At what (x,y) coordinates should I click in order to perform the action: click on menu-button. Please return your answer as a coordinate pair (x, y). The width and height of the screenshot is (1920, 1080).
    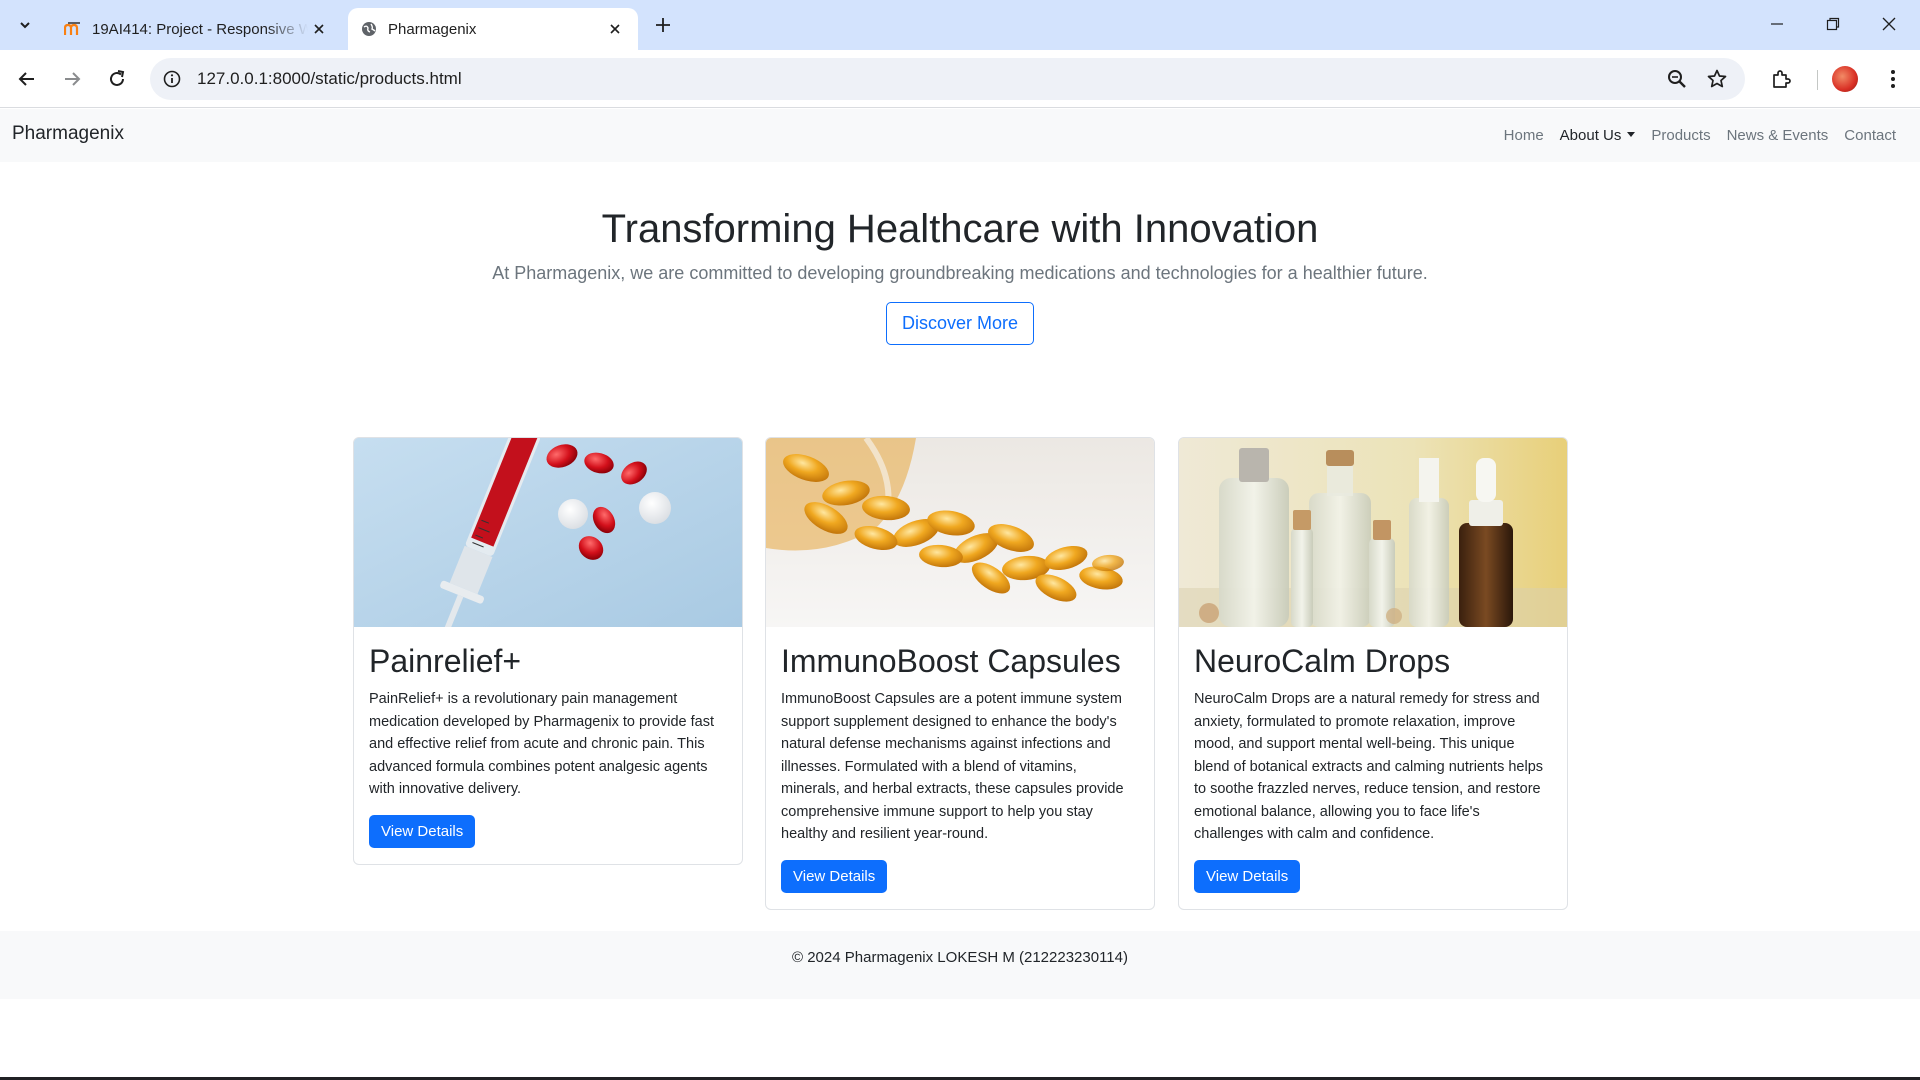
    Looking at the image, I should click on (1893, 79).